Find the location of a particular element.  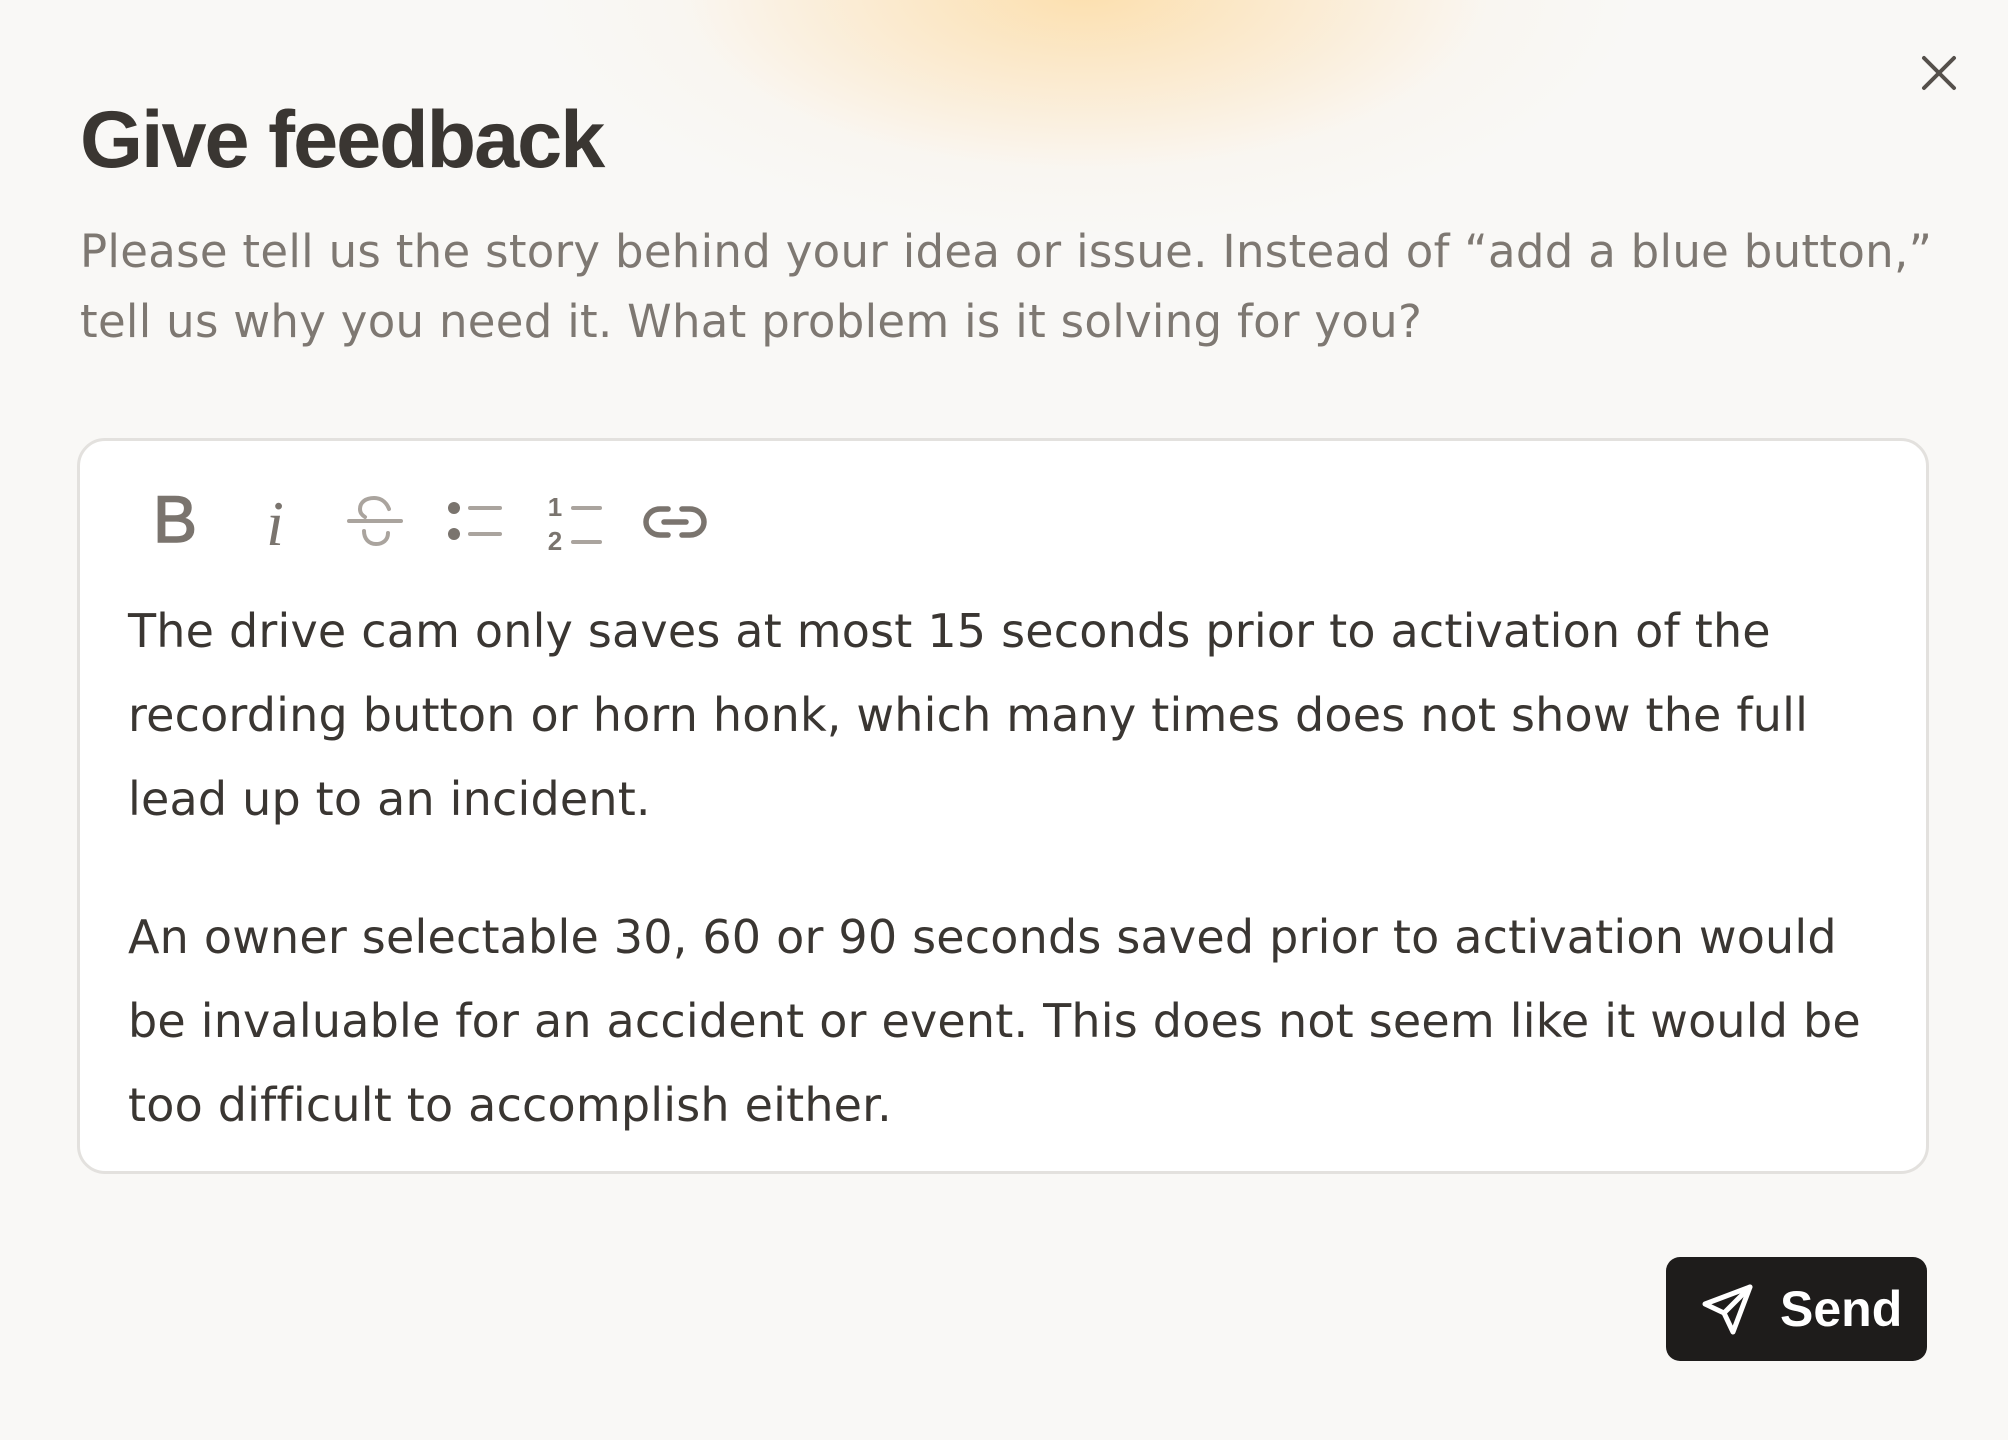

svg-text: B is located at coordinates (175, 521).